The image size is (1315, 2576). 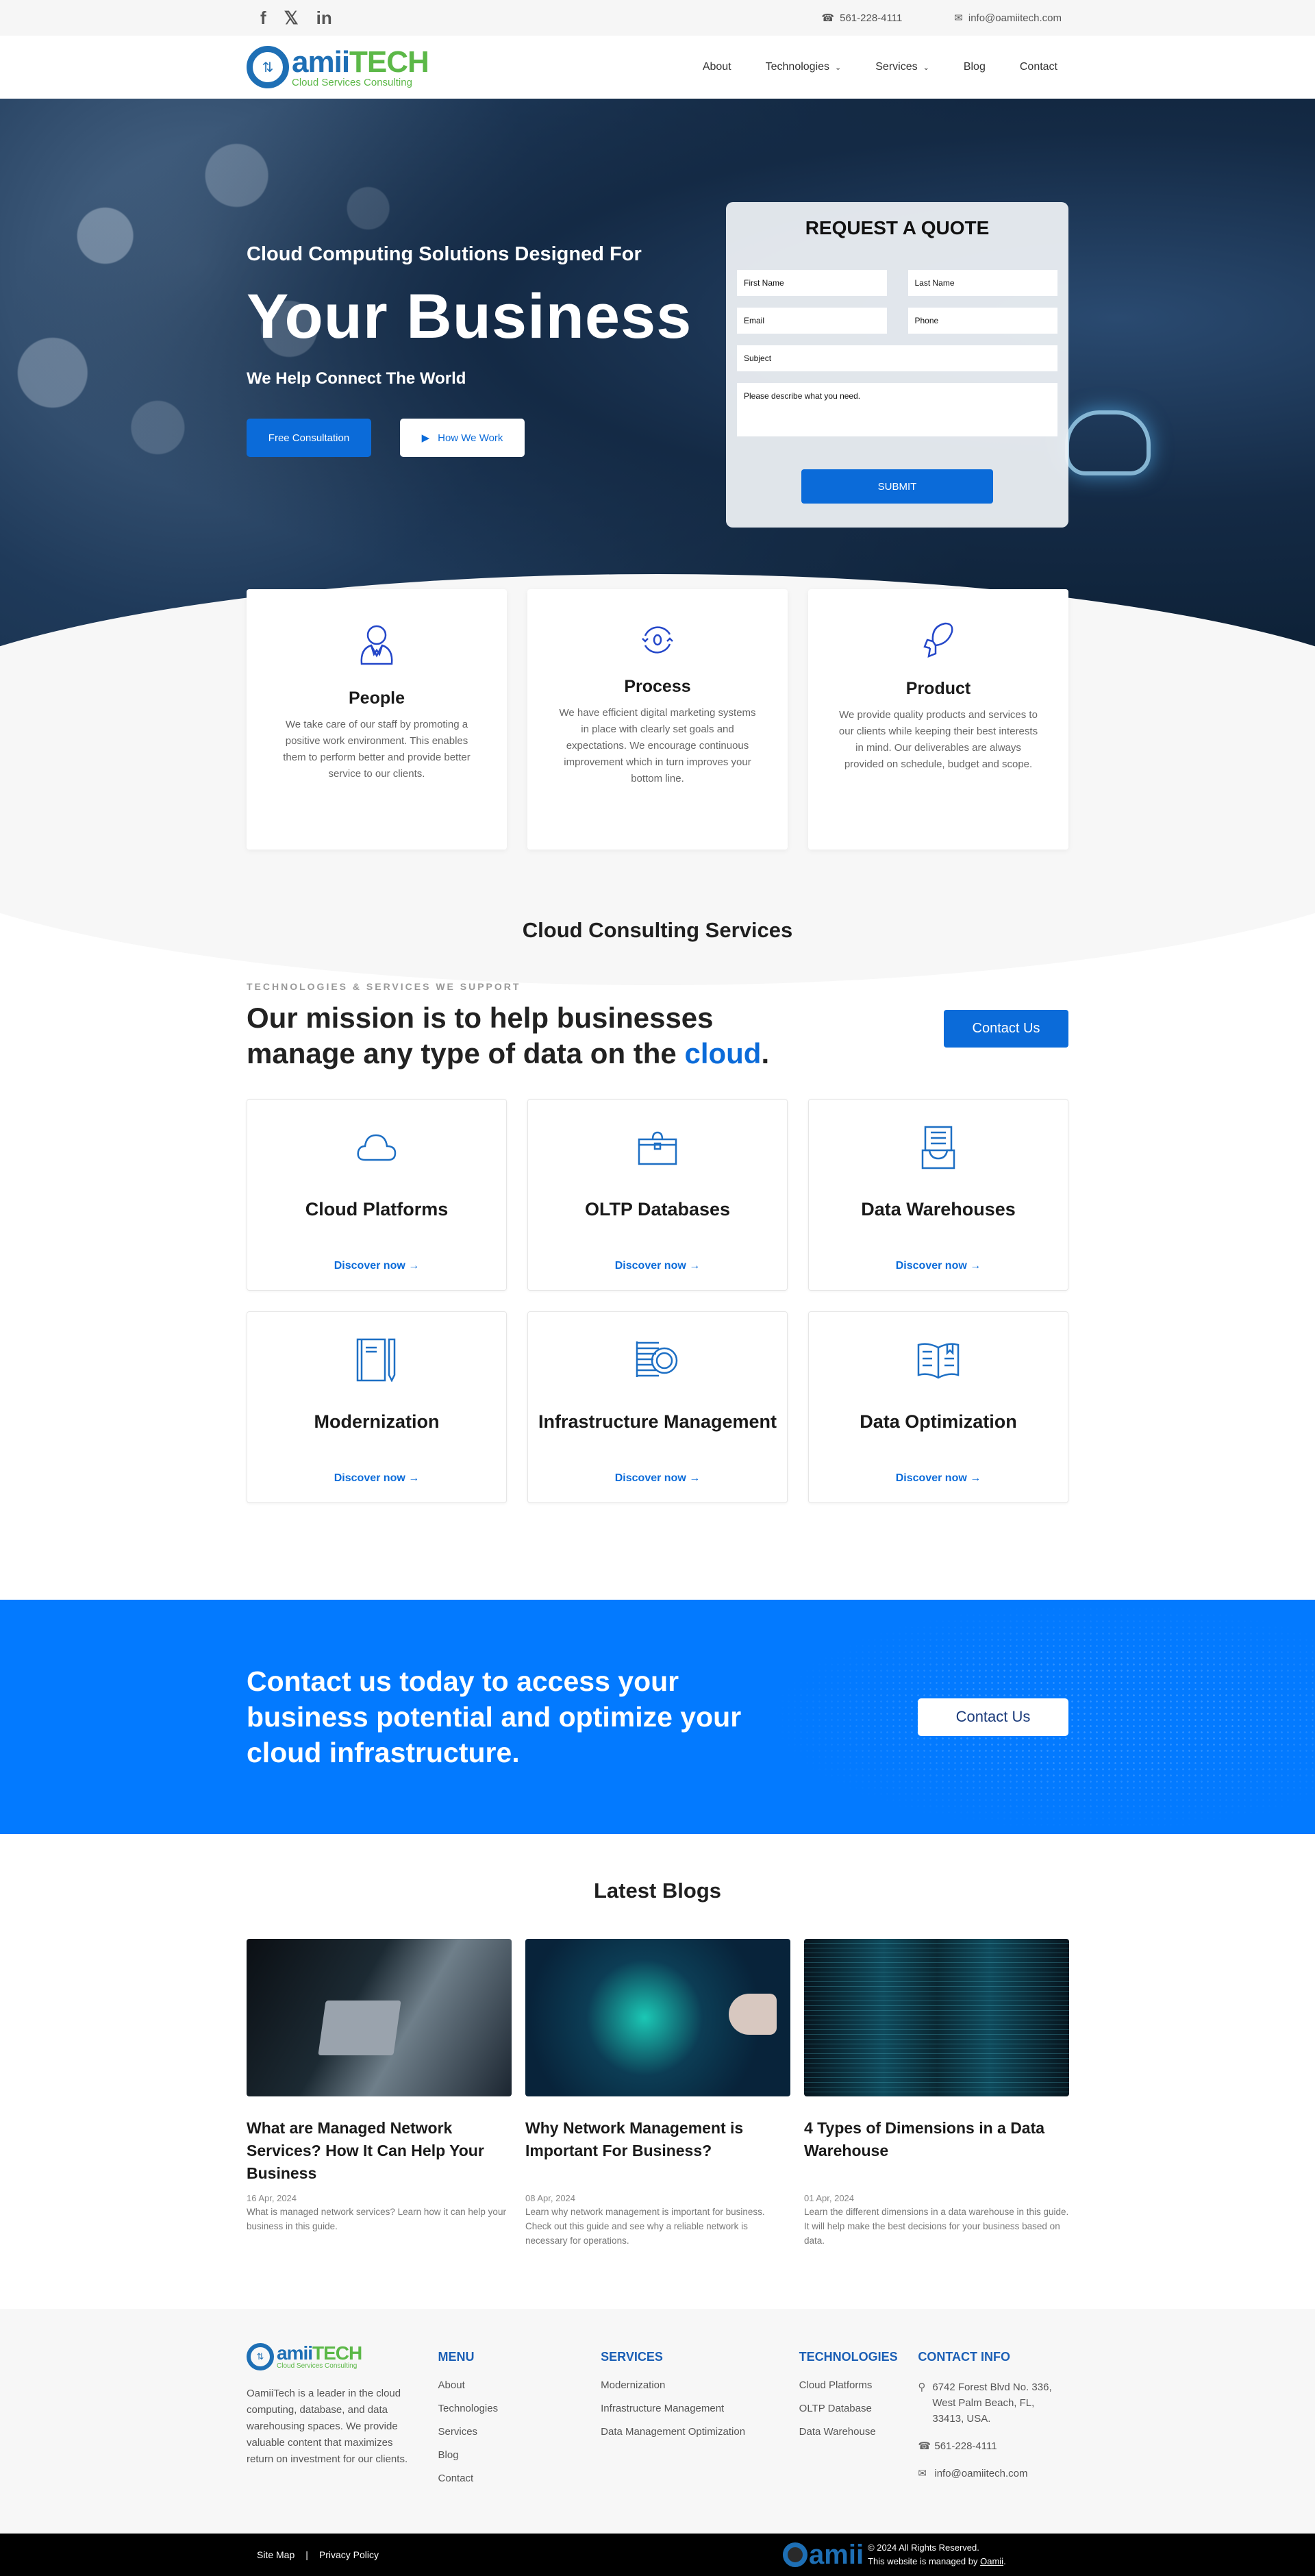 What do you see at coordinates (938, 1195) in the screenshot?
I see `service-card-data-warehouses: Data Warehouses Discover now →` at bounding box center [938, 1195].